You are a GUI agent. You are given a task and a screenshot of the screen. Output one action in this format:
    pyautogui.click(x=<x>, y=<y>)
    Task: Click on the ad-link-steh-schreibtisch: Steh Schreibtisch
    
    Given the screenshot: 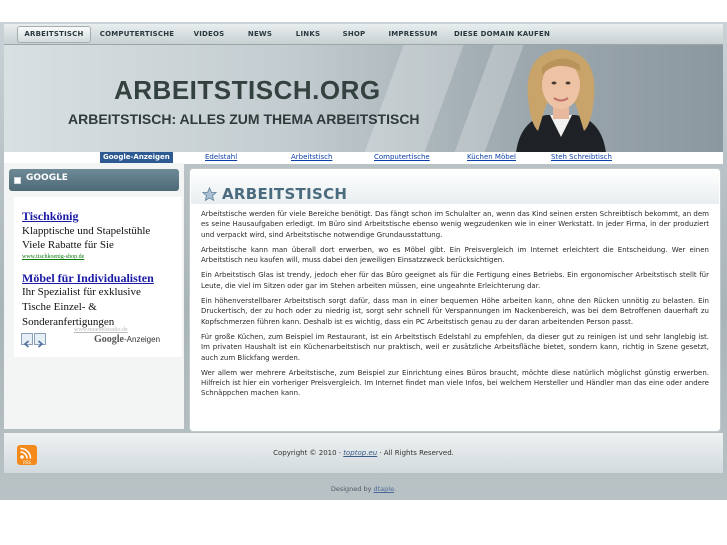 What is the action you would take?
    pyautogui.click(x=581, y=157)
    